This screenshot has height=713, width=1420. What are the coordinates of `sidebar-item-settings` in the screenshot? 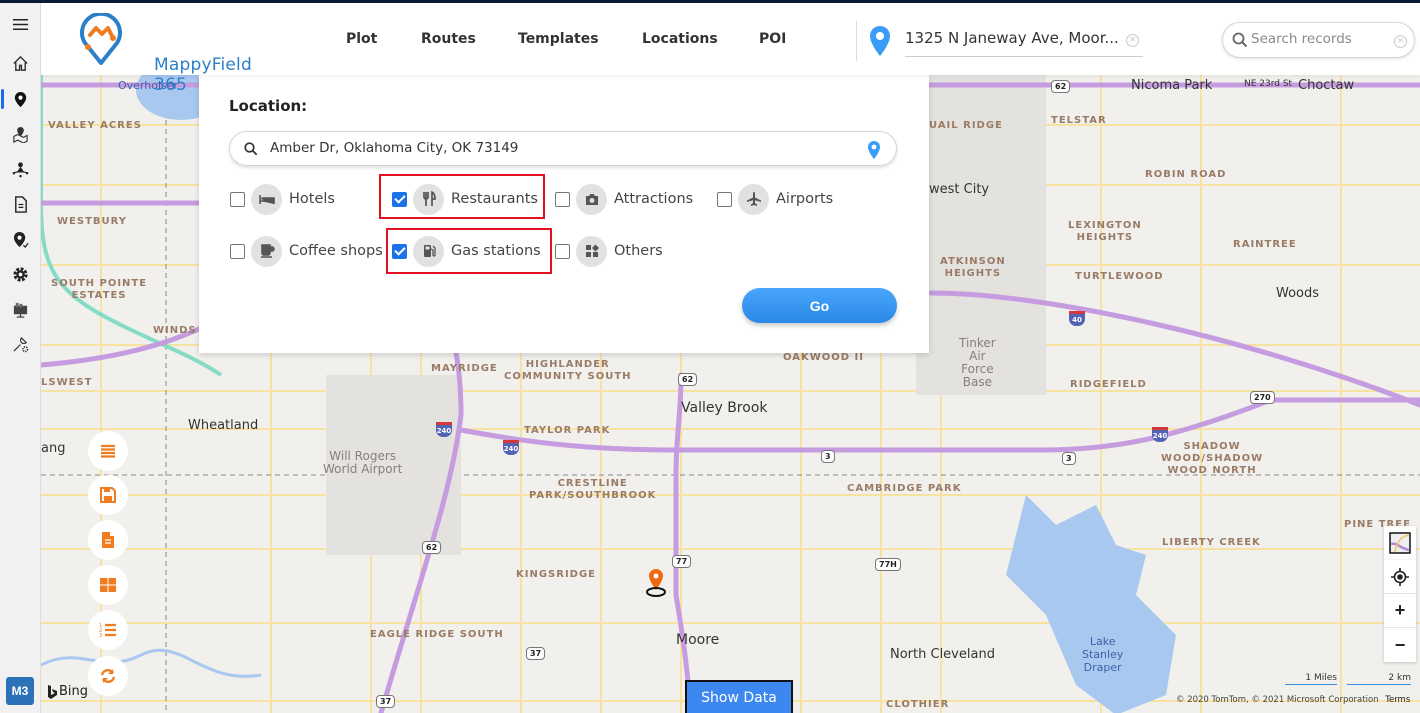 It's located at (20, 274).